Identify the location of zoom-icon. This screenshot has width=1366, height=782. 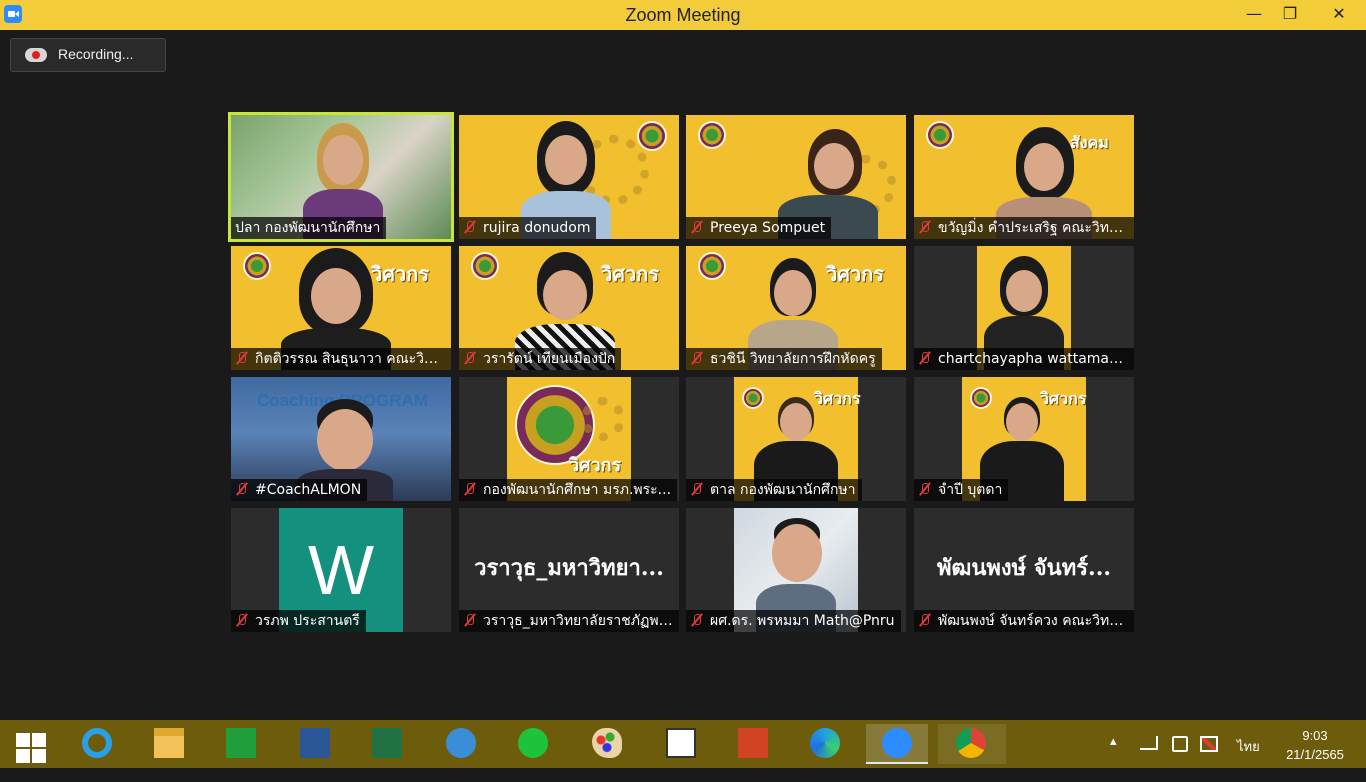
(897, 743).